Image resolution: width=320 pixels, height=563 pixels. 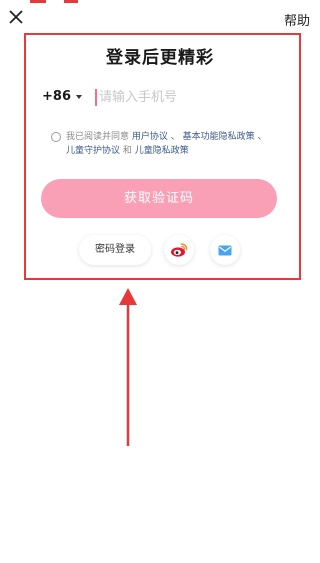 I want to click on close-icon, so click(x=16, y=17).